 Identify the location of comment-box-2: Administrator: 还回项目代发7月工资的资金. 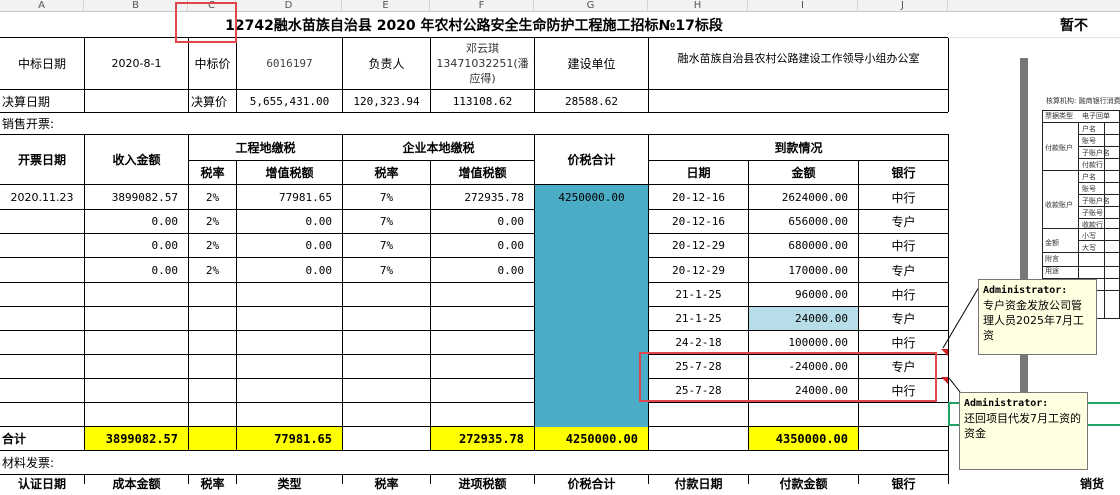
(1023, 431).